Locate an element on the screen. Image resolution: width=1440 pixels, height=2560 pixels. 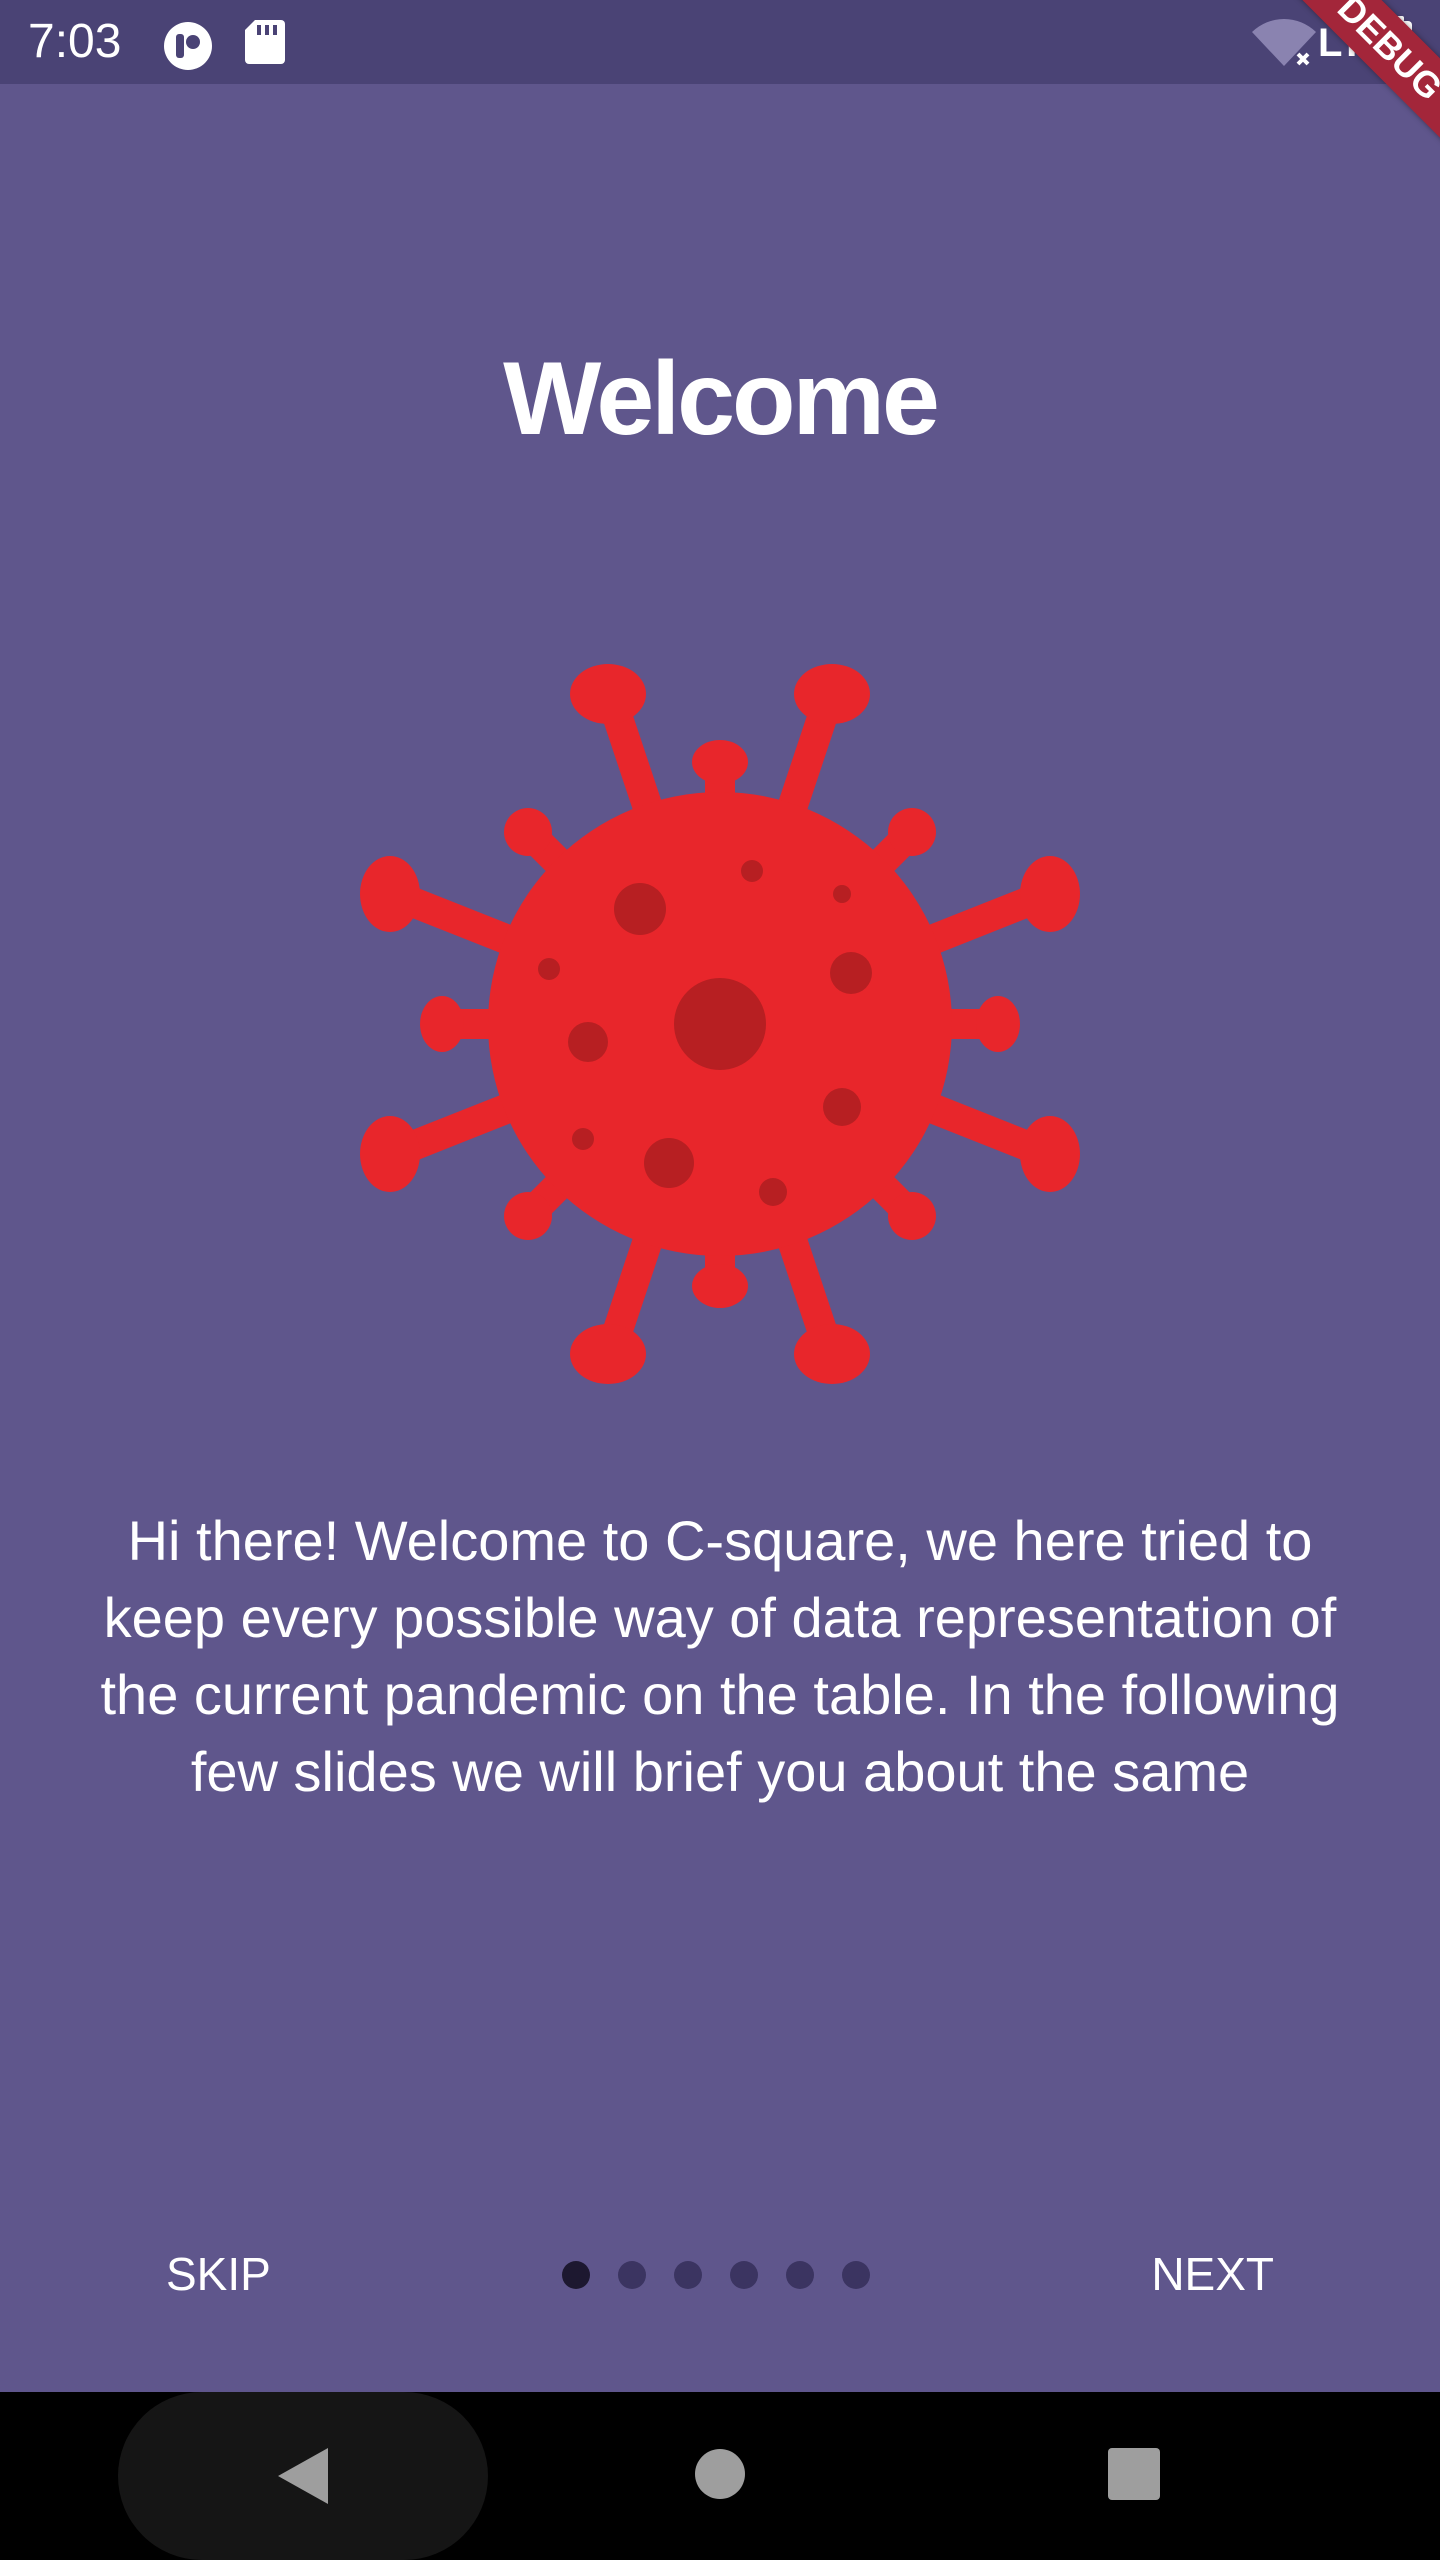
next-button: NEXT is located at coordinates (1212, 2274).